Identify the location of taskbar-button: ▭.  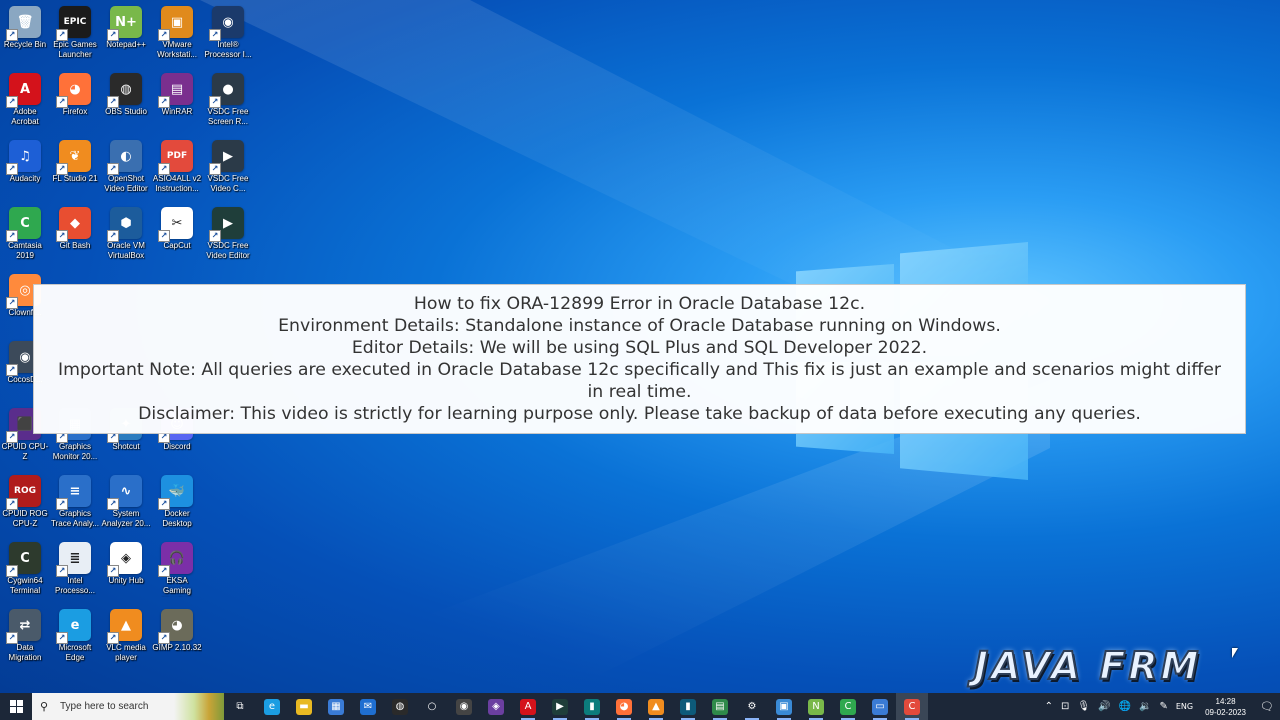
(880, 706).